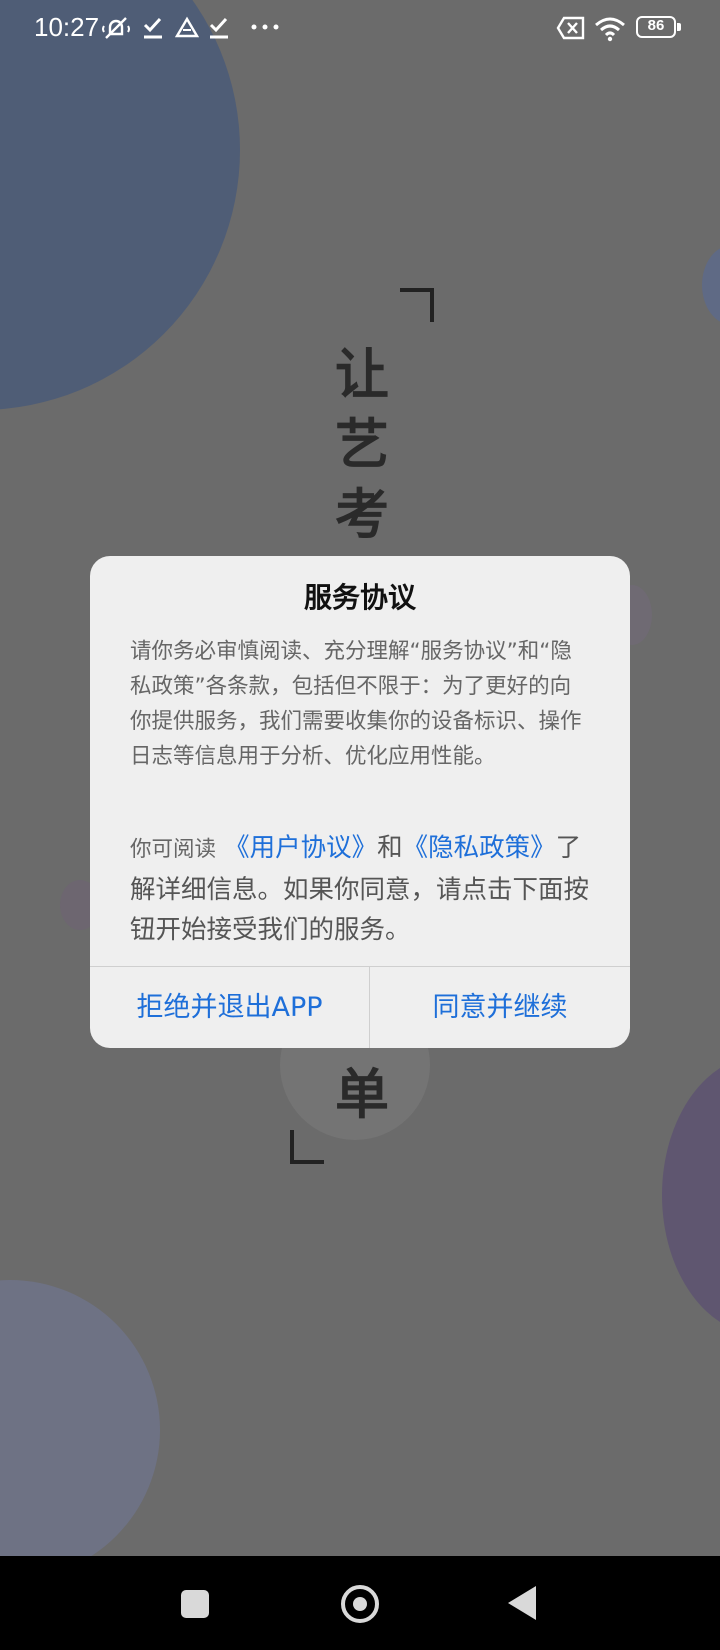 Image resolution: width=720 pixels, height=1650 pixels. What do you see at coordinates (522, 1603) in the screenshot?
I see `back-button` at bounding box center [522, 1603].